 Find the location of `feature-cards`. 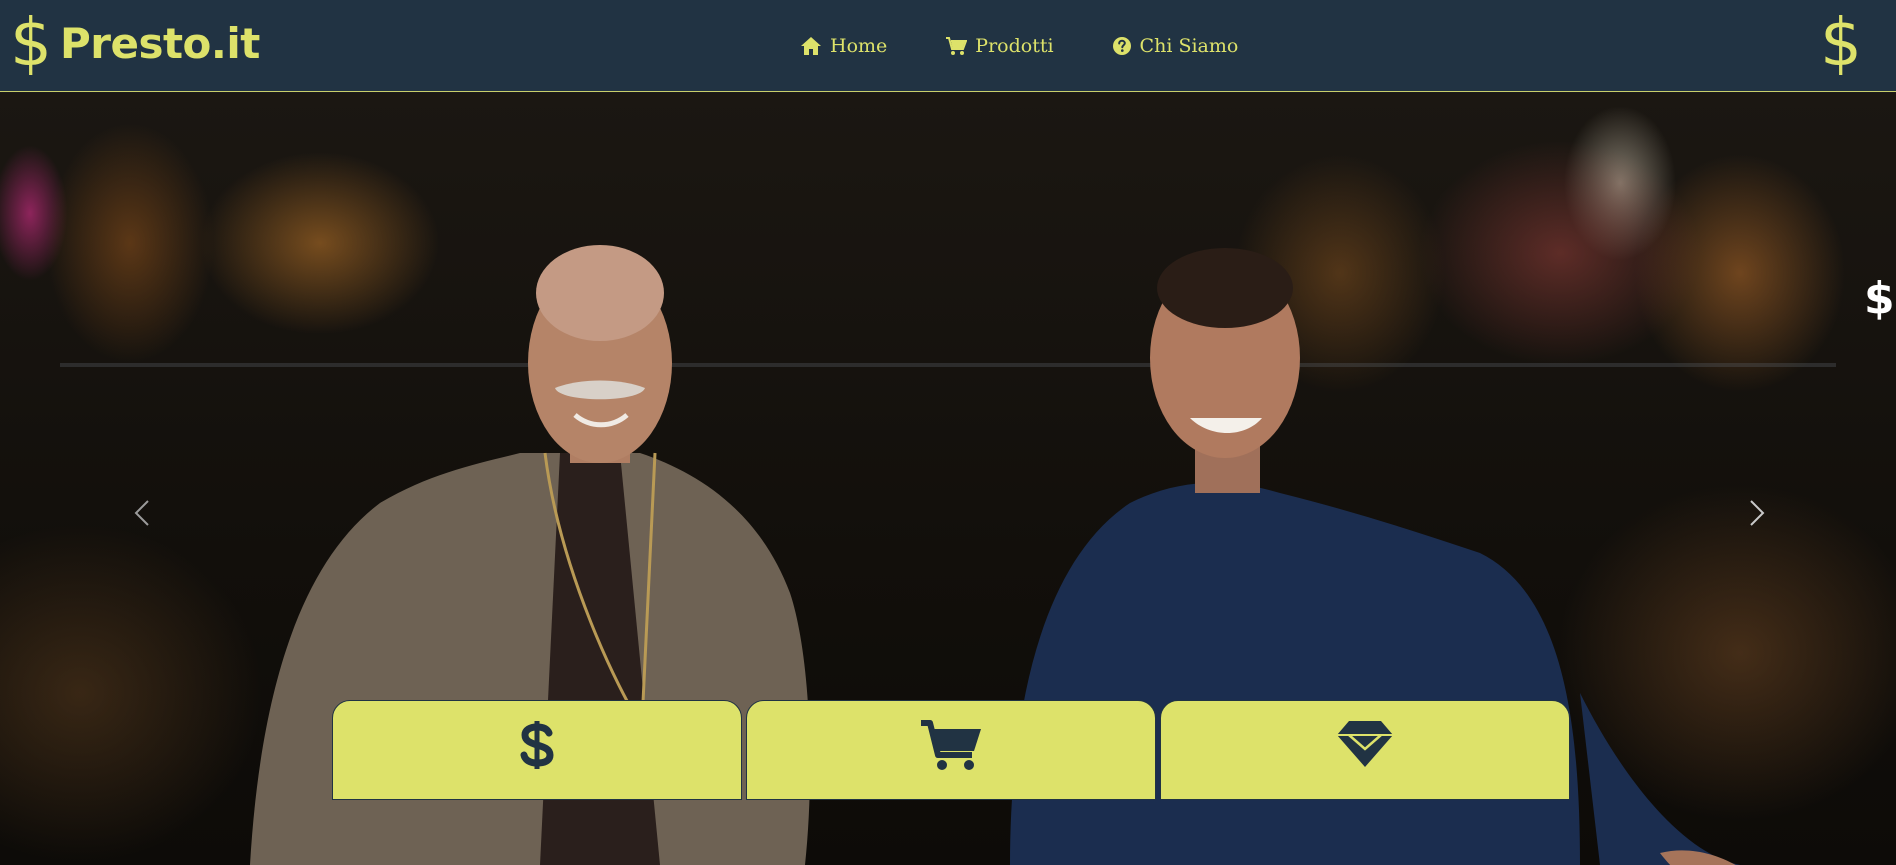

feature-cards is located at coordinates (951, 750).